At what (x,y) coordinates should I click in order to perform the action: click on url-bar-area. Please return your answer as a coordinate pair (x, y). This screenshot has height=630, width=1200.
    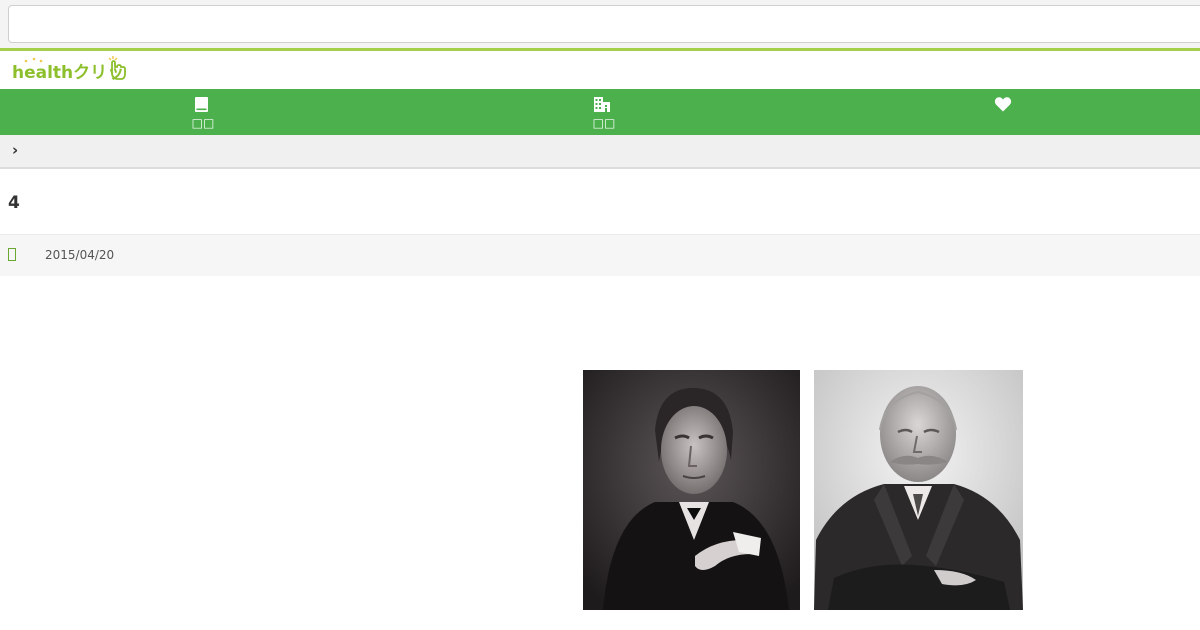
    Looking at the image, I should click on (600, 24).